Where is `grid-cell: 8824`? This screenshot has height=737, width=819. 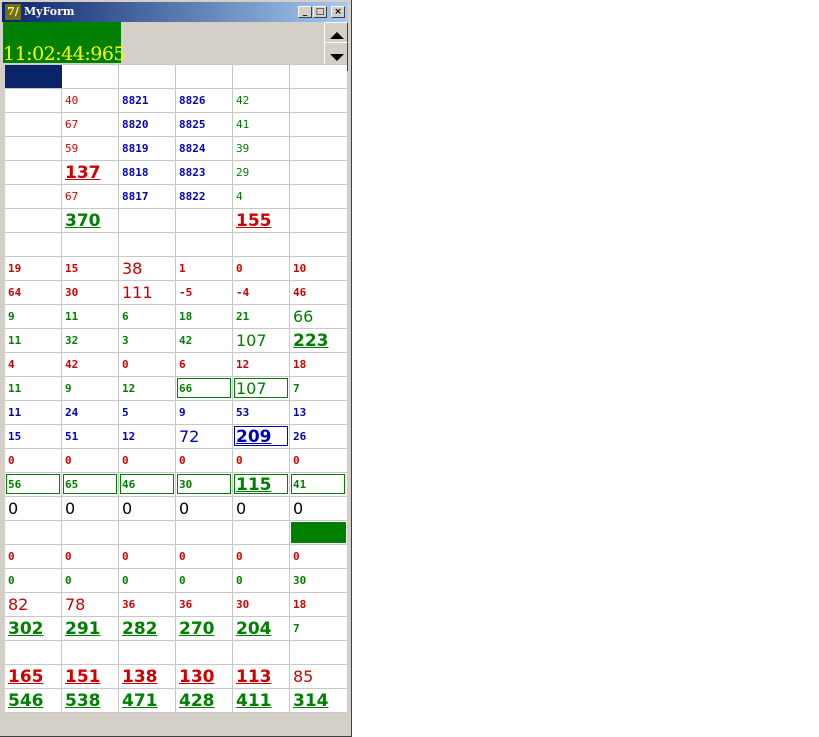 grid-cell: 8824 is located at coordinates (204, 148).